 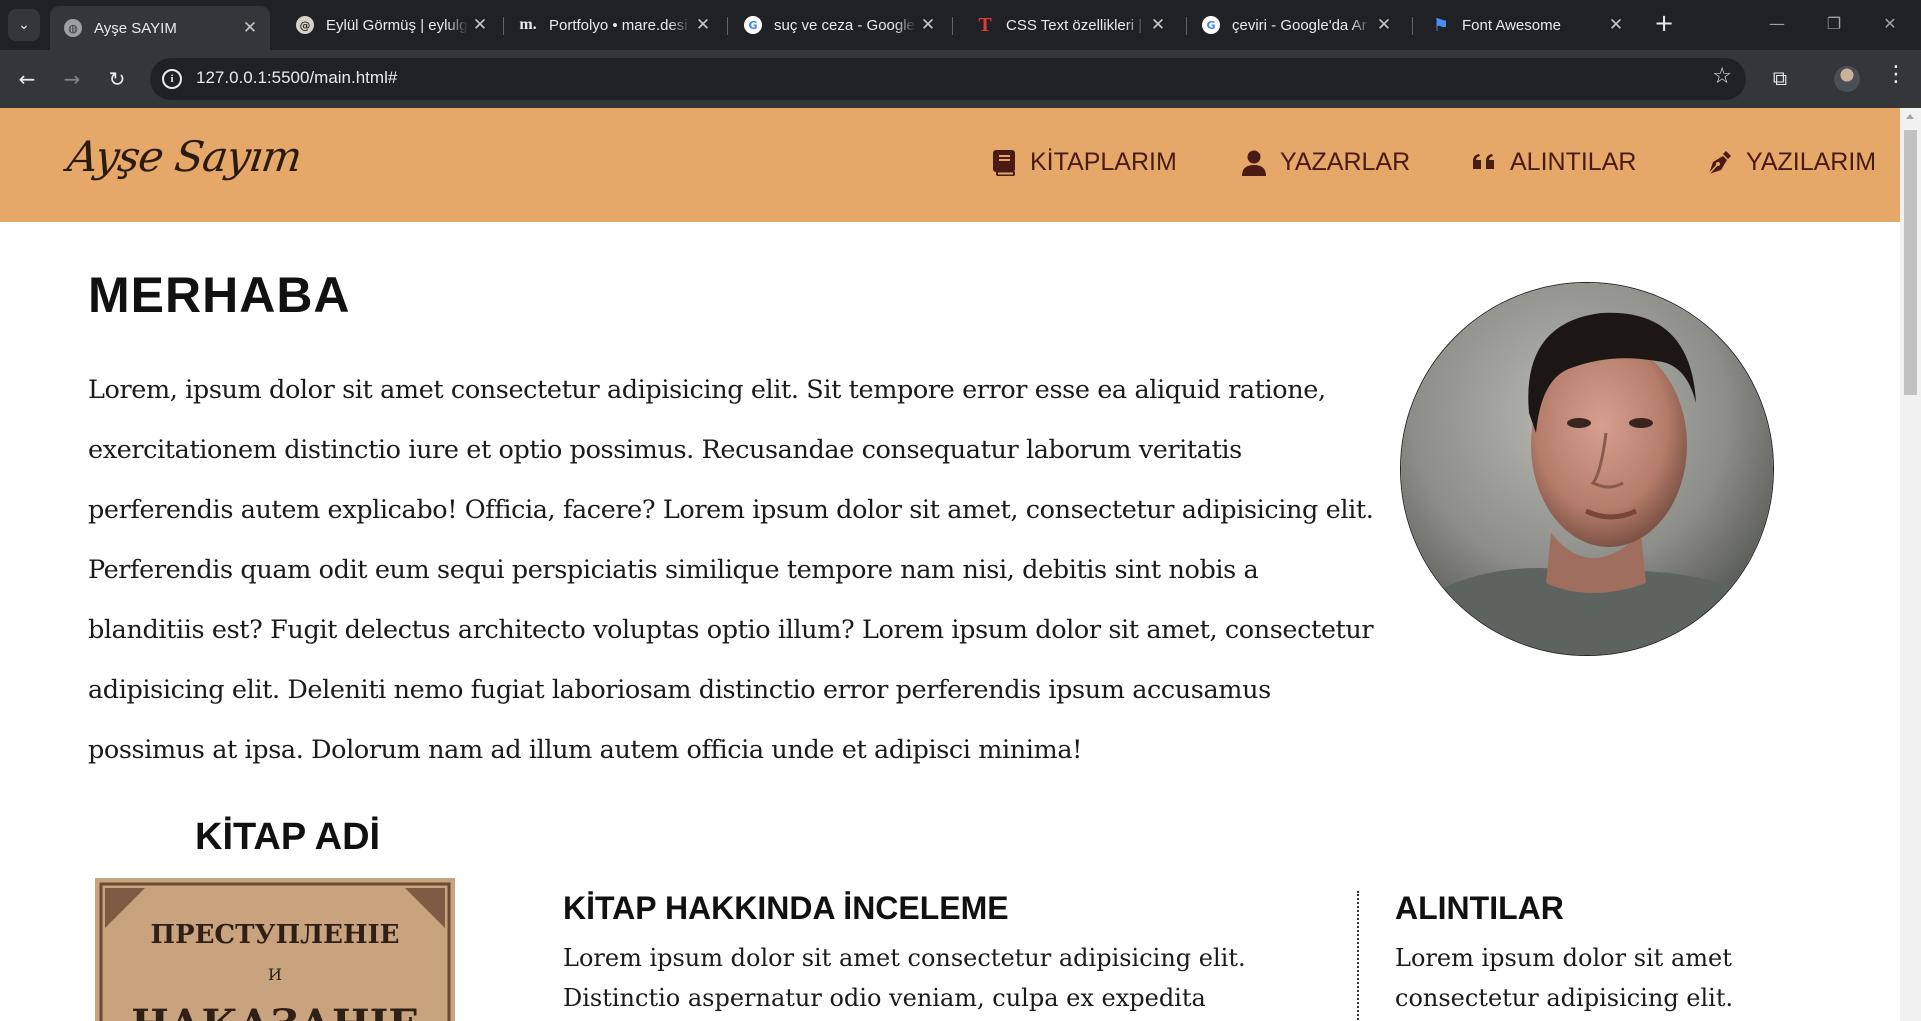 What do you see at coordinates (1780, 78) in the screenshot?
I see `extensions-icon: ⧉` at bounding box center [1780, 78].